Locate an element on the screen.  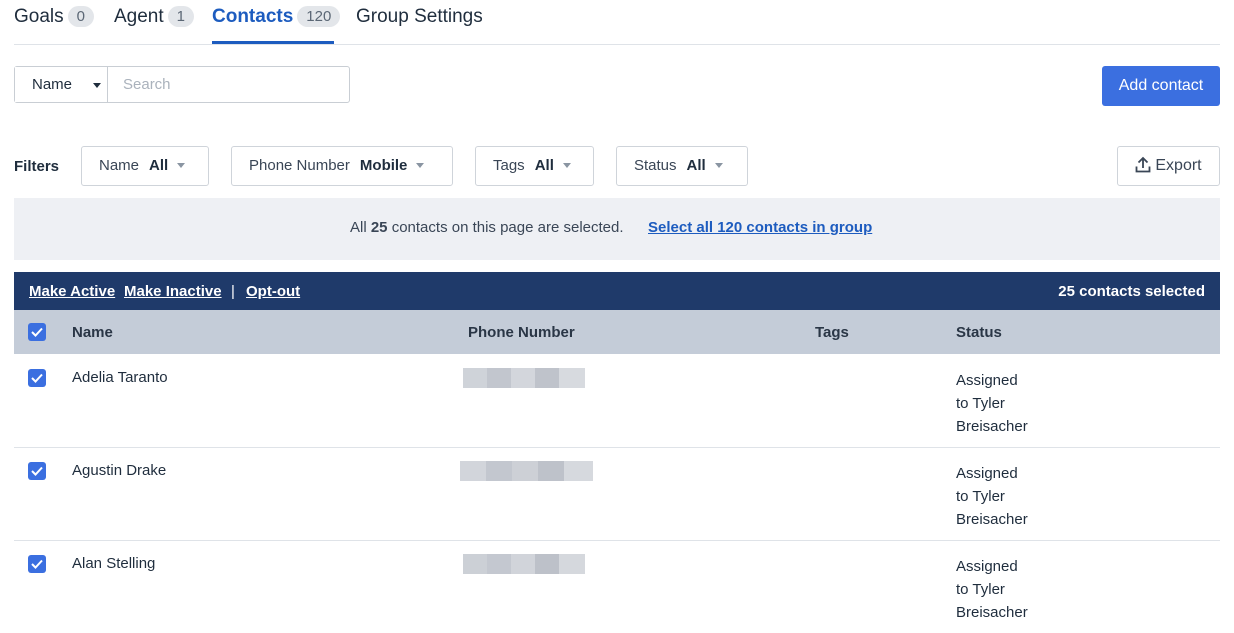
contact-name: Adelia Taranto is located at coordinates (120, 377).